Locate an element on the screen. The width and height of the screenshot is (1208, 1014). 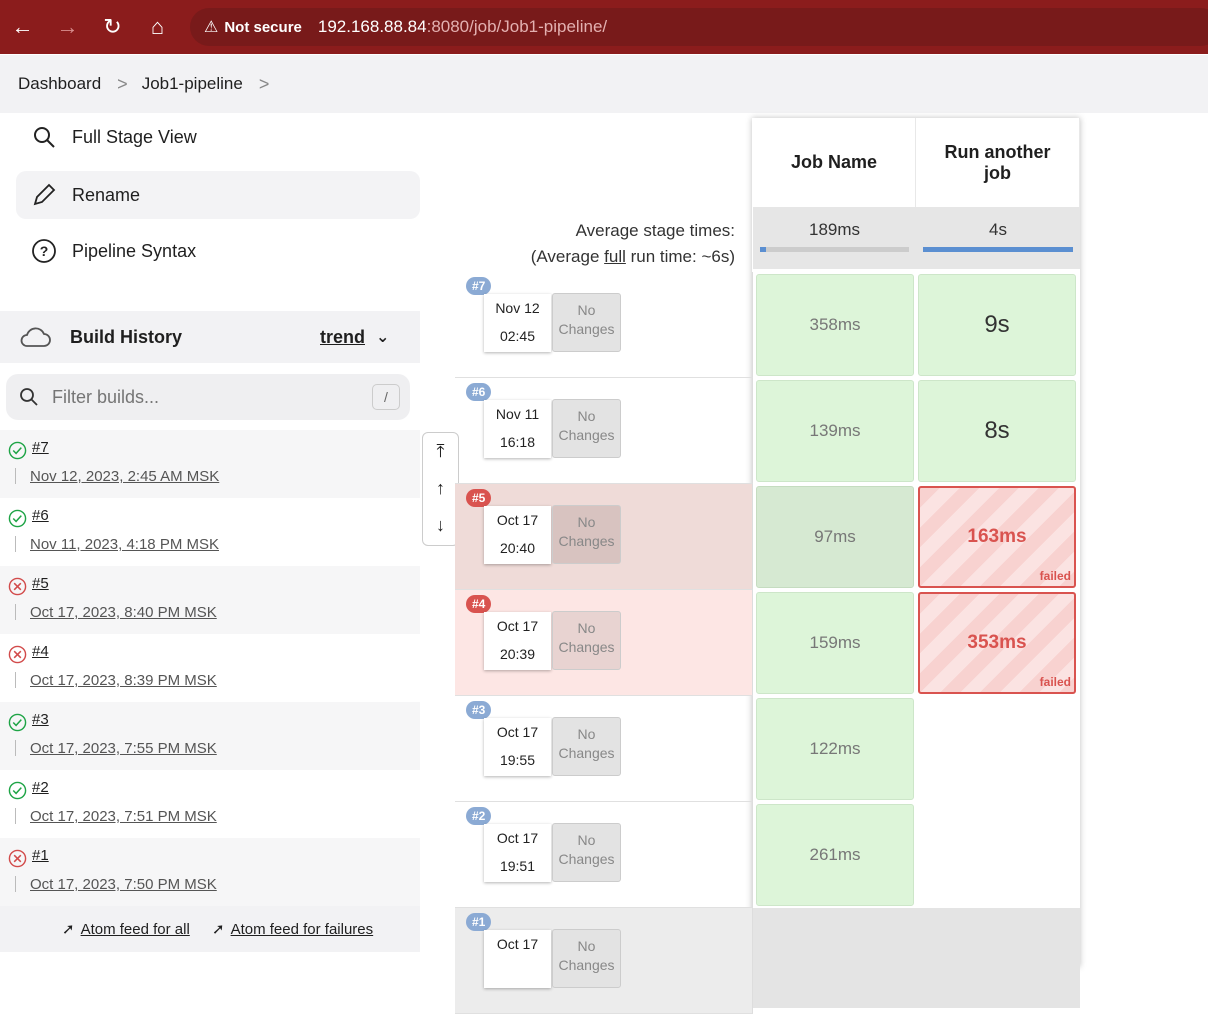
reload-icon: ↻ is located at coordinates (112, 27).